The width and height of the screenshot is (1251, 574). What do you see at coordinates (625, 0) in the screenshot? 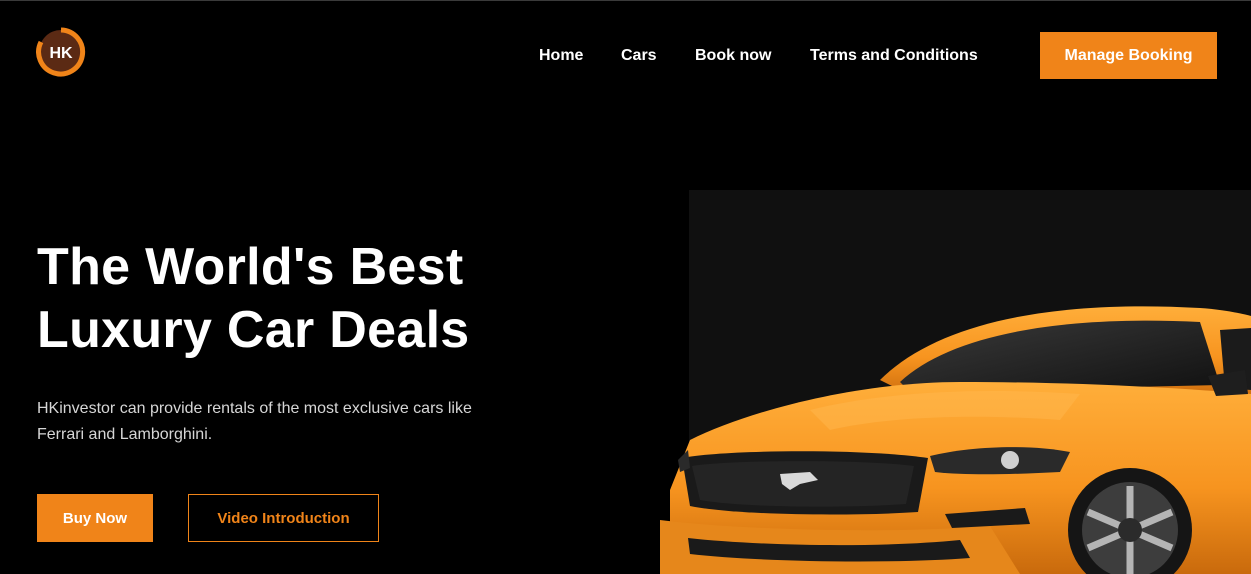
I see `top-divider` at bounding box center [625, 0].